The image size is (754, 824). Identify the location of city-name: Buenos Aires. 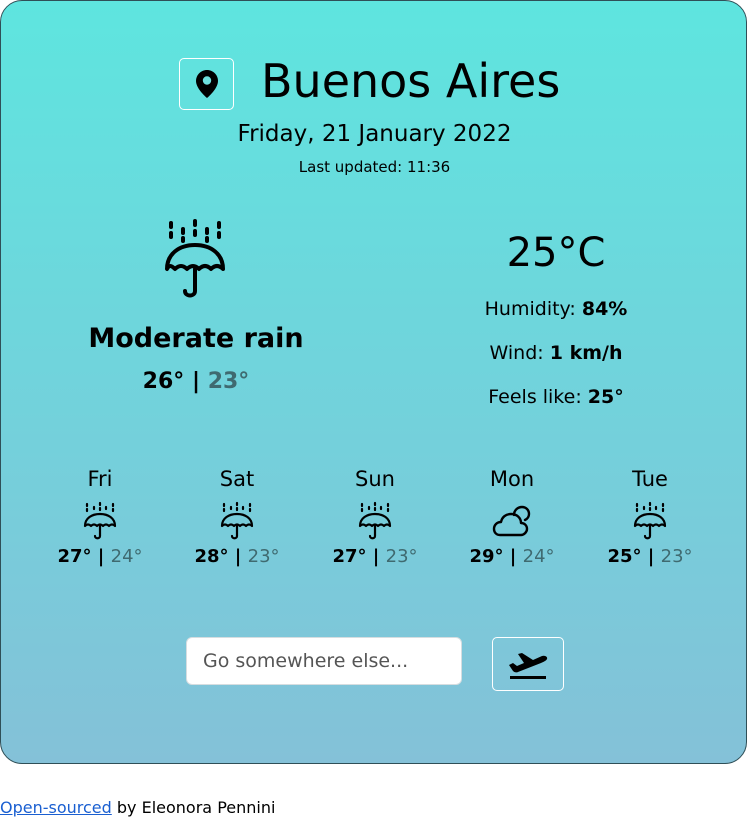
(411, 81).